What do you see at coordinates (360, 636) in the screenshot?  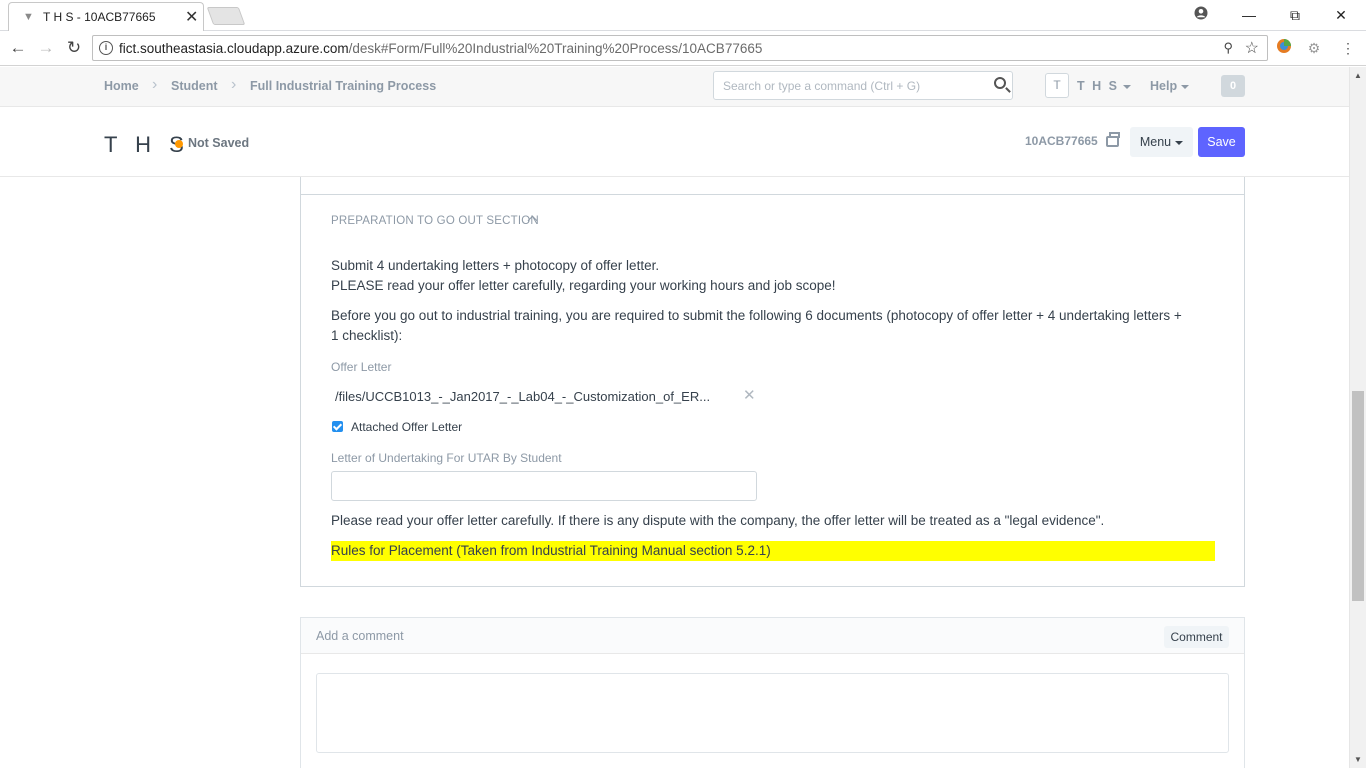 I see `comment-title: Add a comment` at bounding box center [360, 636].